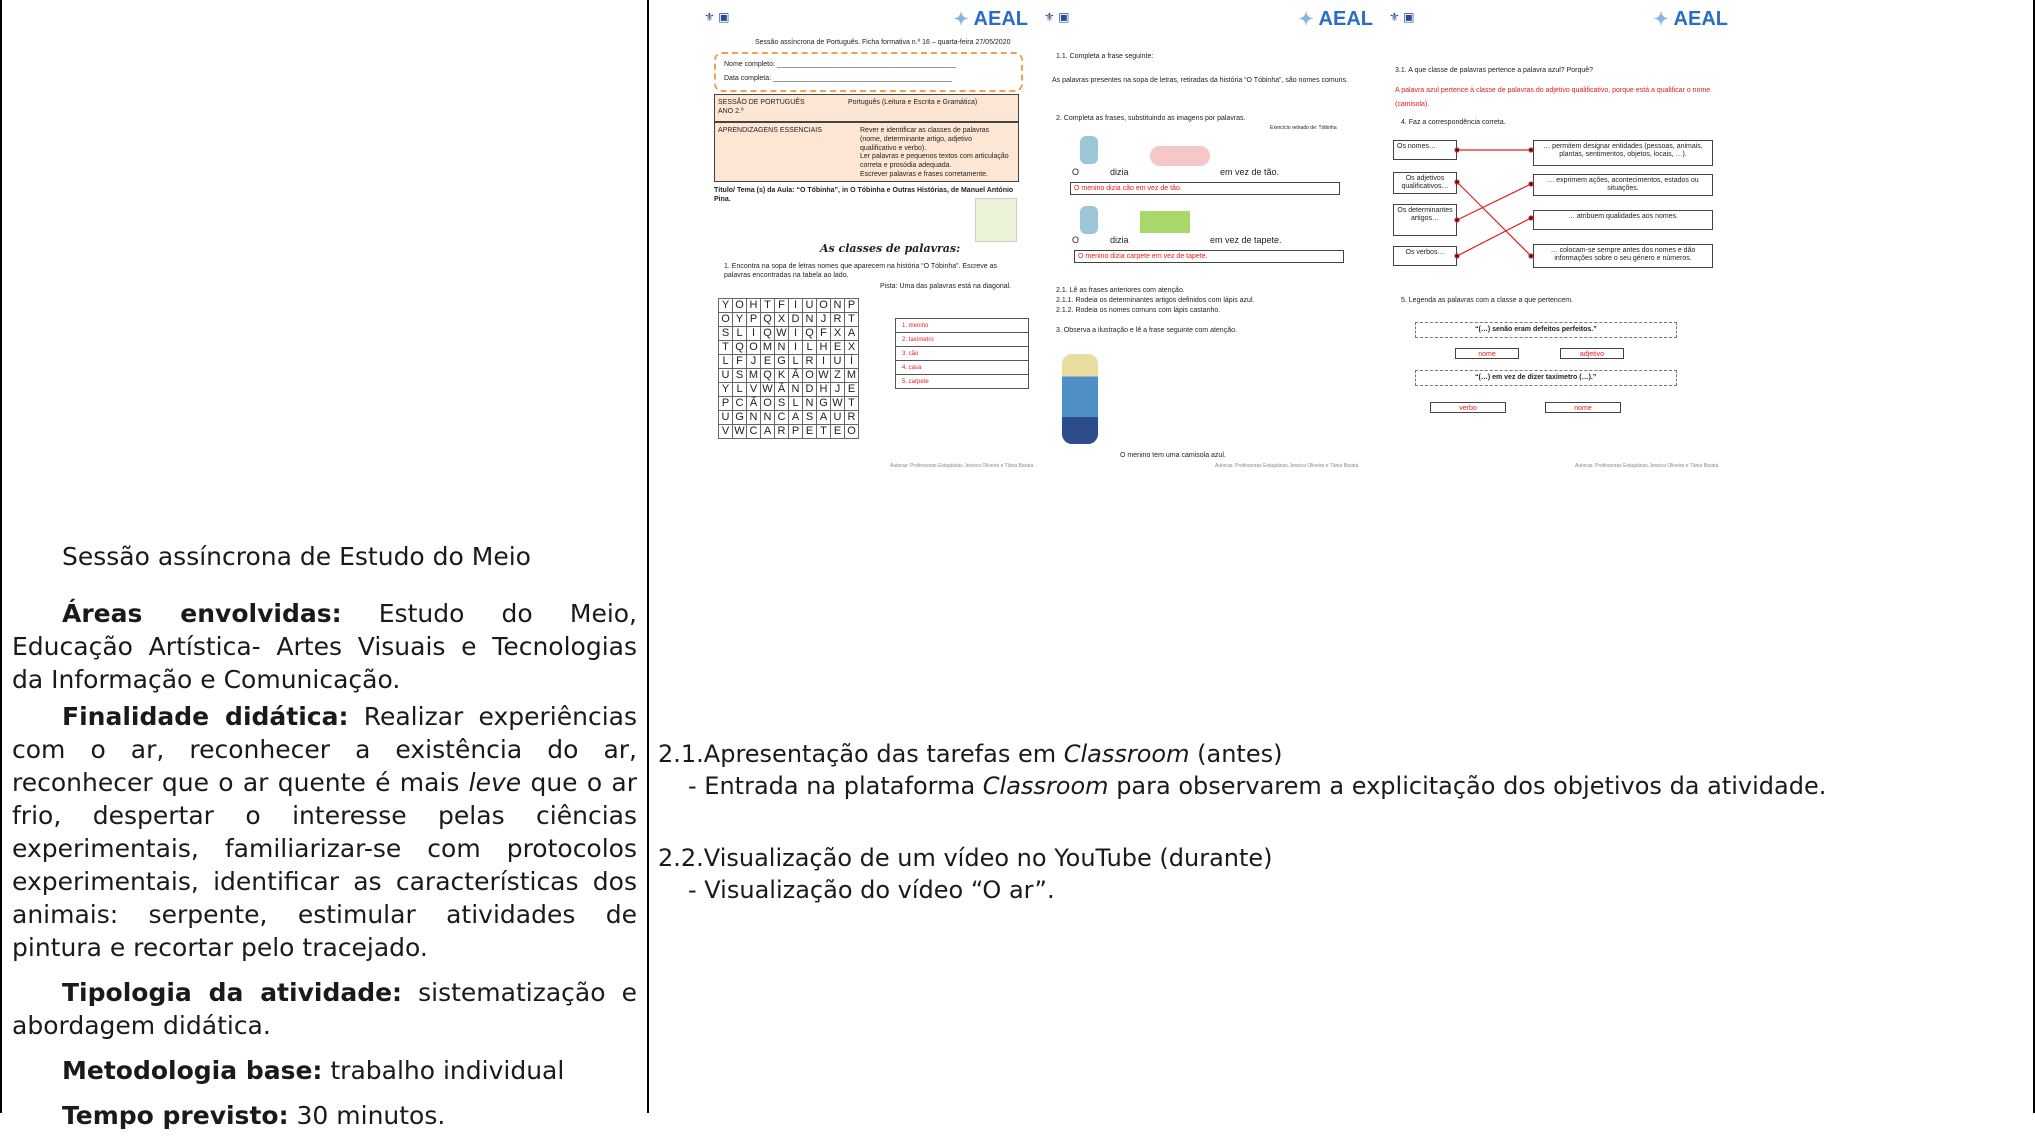 The height and width of the screenshot is (1144, 2035). What do you see at coordinates (781, 417) in the screenshot?
I see `grid-cell: C` at bounding box center [781, 417].